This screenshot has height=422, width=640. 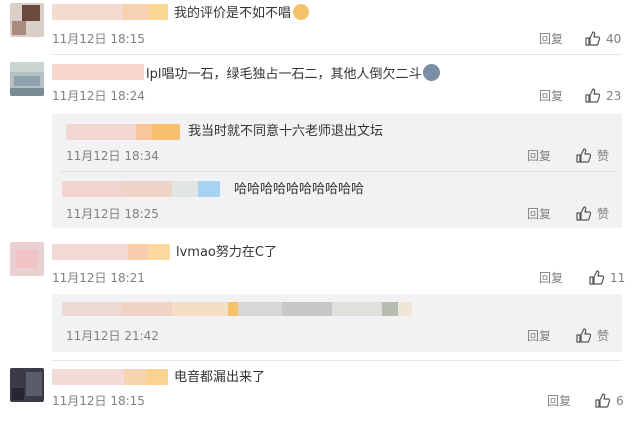 I want to click on like-count: 6, so click(x=620, y=401).